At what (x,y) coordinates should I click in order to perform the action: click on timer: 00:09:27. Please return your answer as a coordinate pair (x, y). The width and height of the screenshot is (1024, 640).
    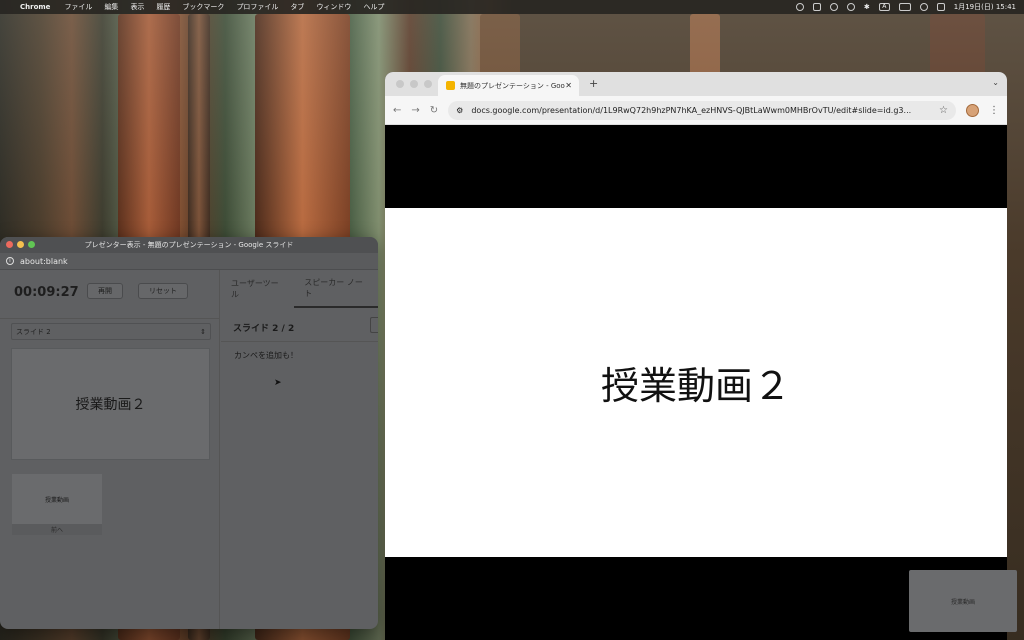
    Looking at the image, I should click on (46, 292).